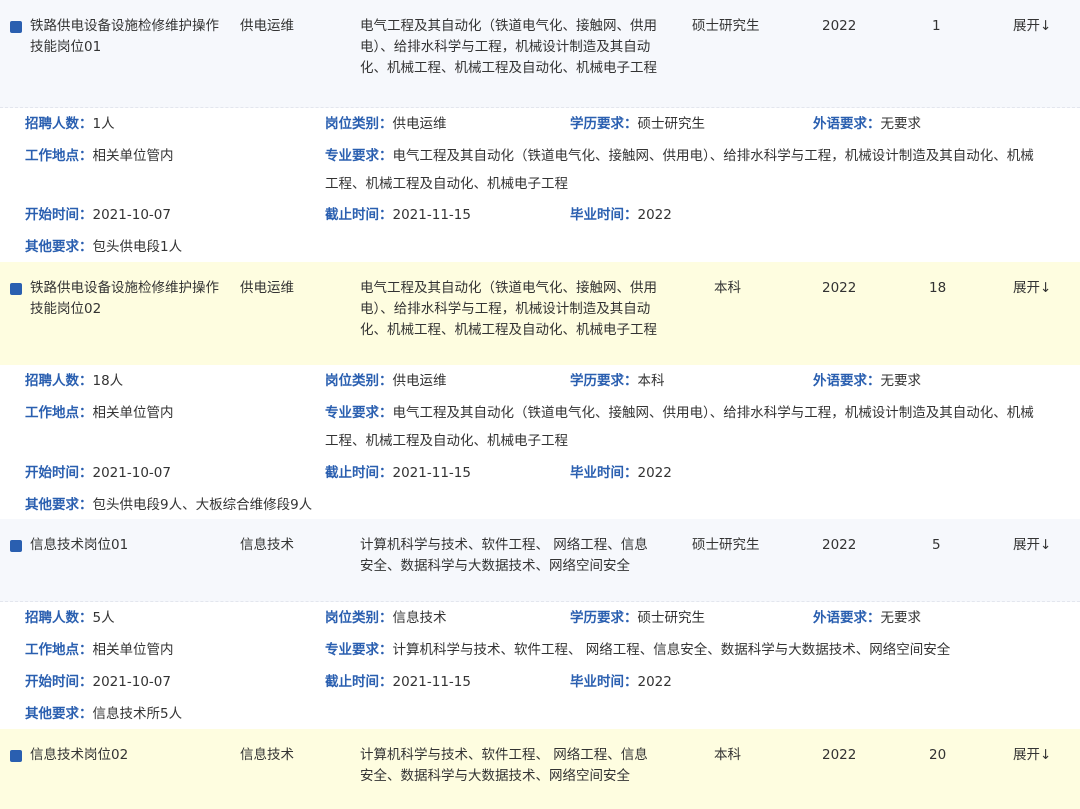 This screenshot has height=809, width=1080. Describe the element at coordinates (108, 381) in the screenshot. I see `detail-value: 18人` at that location.